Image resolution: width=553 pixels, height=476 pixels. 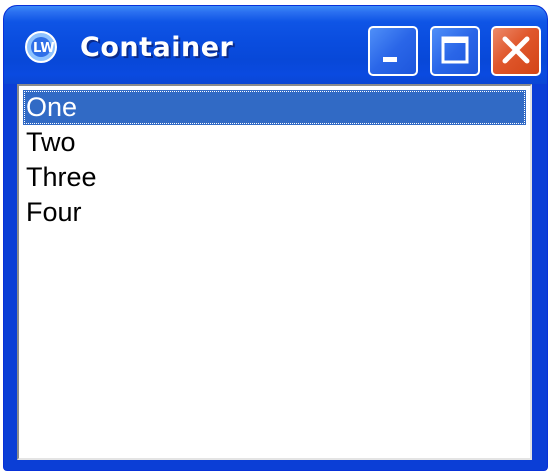 What do you see at coordinates (44, 48) in the screenshot?
I see `svg-text: LW` at bounding box center [44, 48].